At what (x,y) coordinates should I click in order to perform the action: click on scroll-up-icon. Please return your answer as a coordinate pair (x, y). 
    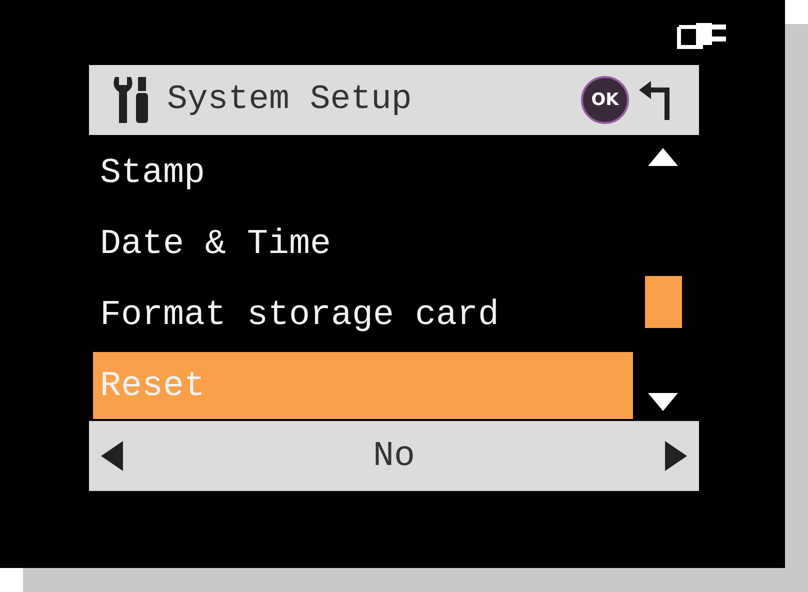
    Looking at the image, I should click on (663, 157).